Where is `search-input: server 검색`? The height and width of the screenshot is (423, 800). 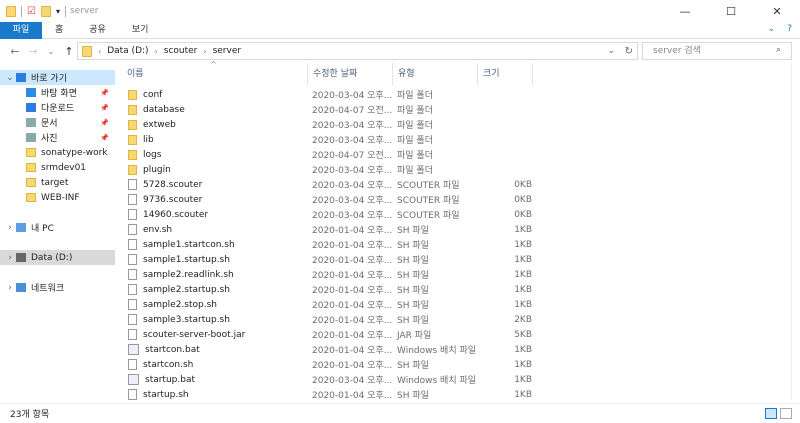 search-input: server 검색 is located at coordinates (717, 51).